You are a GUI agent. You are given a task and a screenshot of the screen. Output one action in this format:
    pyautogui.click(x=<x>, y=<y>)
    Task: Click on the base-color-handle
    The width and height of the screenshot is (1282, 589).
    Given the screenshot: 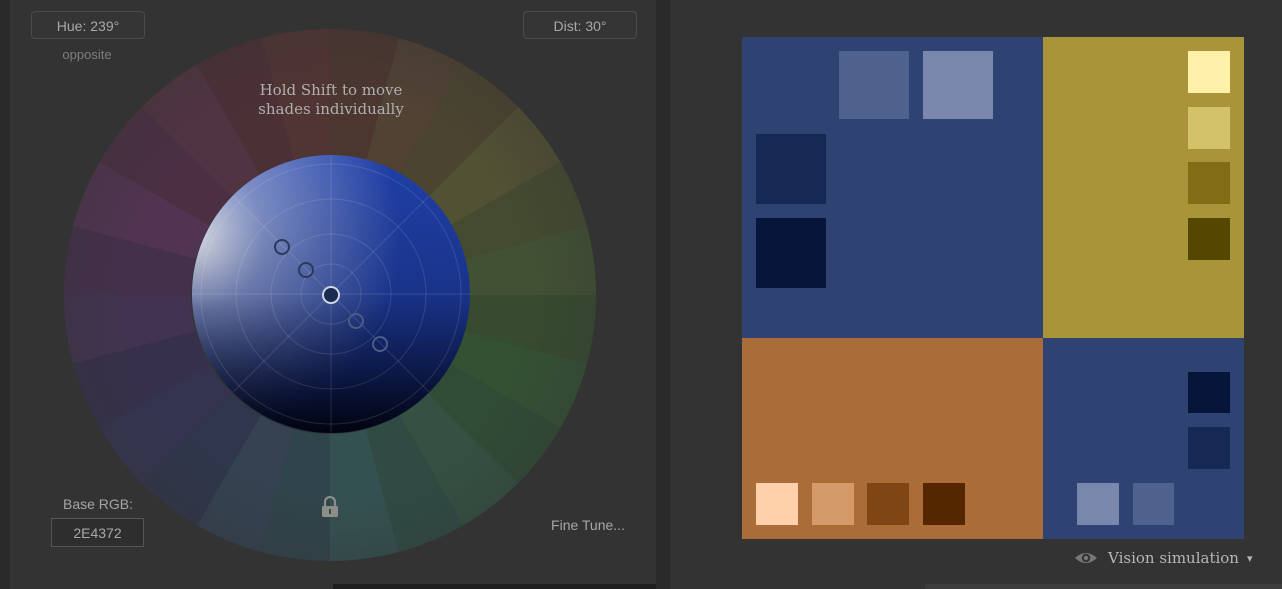 What is the action you would take?
    pyautogui.click(x=331, y=295)
    